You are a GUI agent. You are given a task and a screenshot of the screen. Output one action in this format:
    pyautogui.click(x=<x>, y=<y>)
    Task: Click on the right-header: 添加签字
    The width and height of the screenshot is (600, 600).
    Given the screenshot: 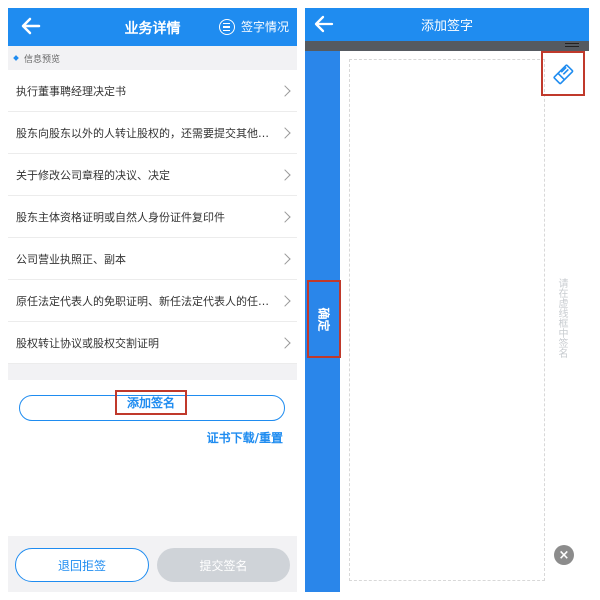 What is the action you would take?
    pyautogui.click(x=447, y=24)
    